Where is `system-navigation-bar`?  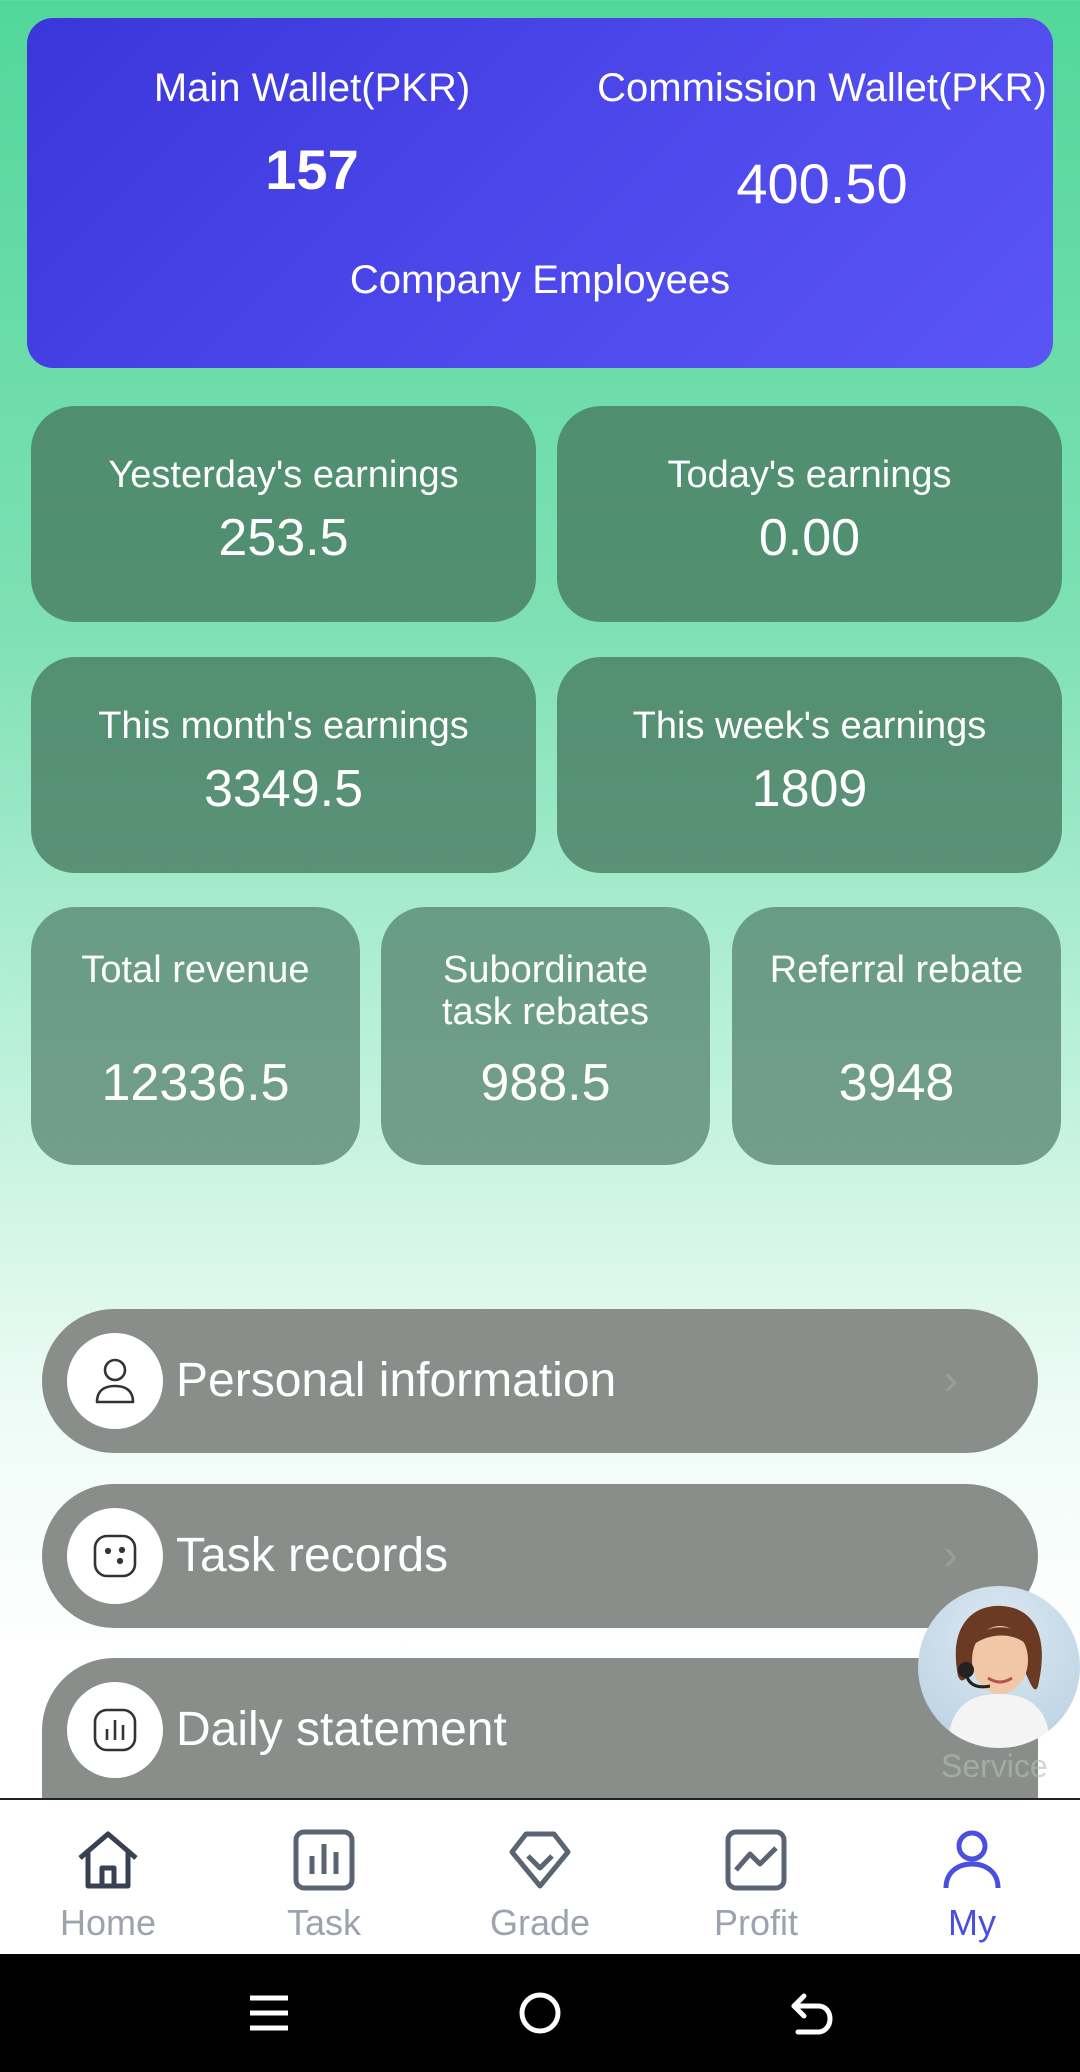 system-navigation-bar is located at coordinates (540, 2013).